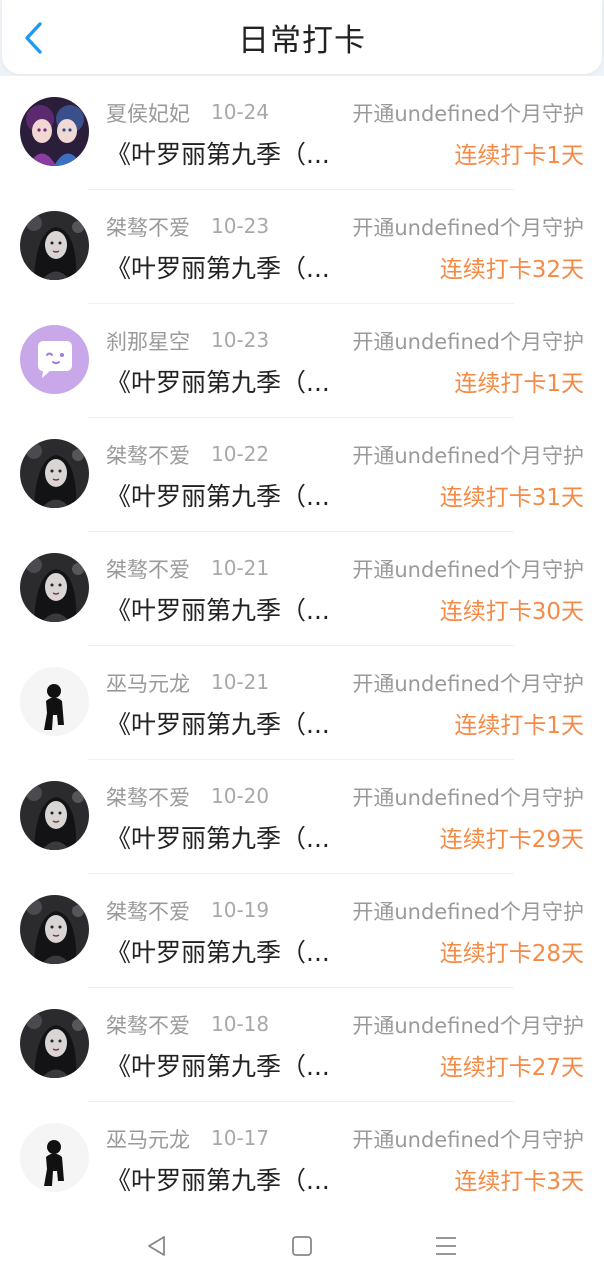 The image size is (604, 1280). Describe the element at coordinates (511, 612) in the screenshot. I see `streak-badge: 连续打卡30天` at that location.